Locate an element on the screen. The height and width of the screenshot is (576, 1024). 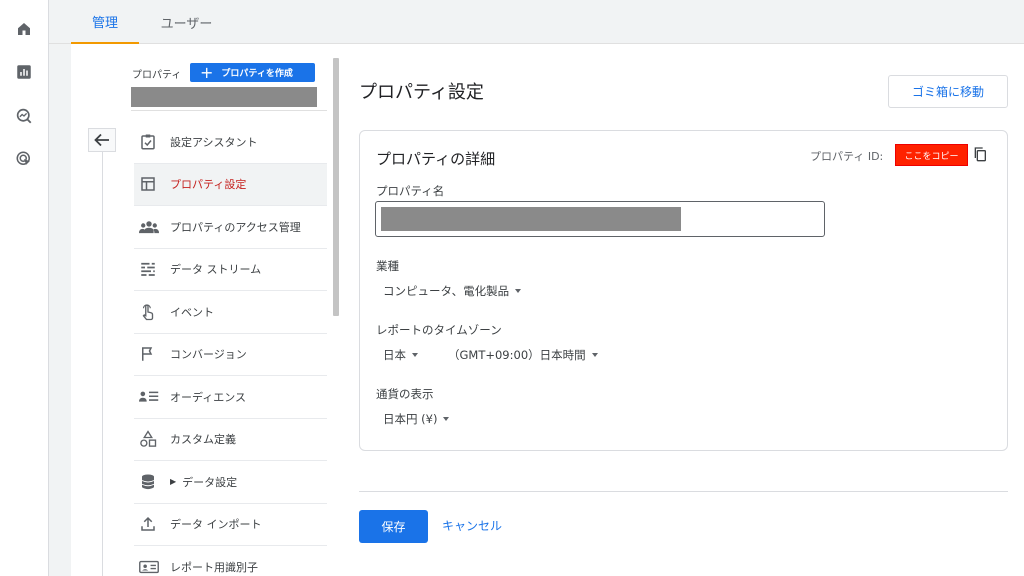
caret-right-icon: ▶ is located at coordinates (173, 481).